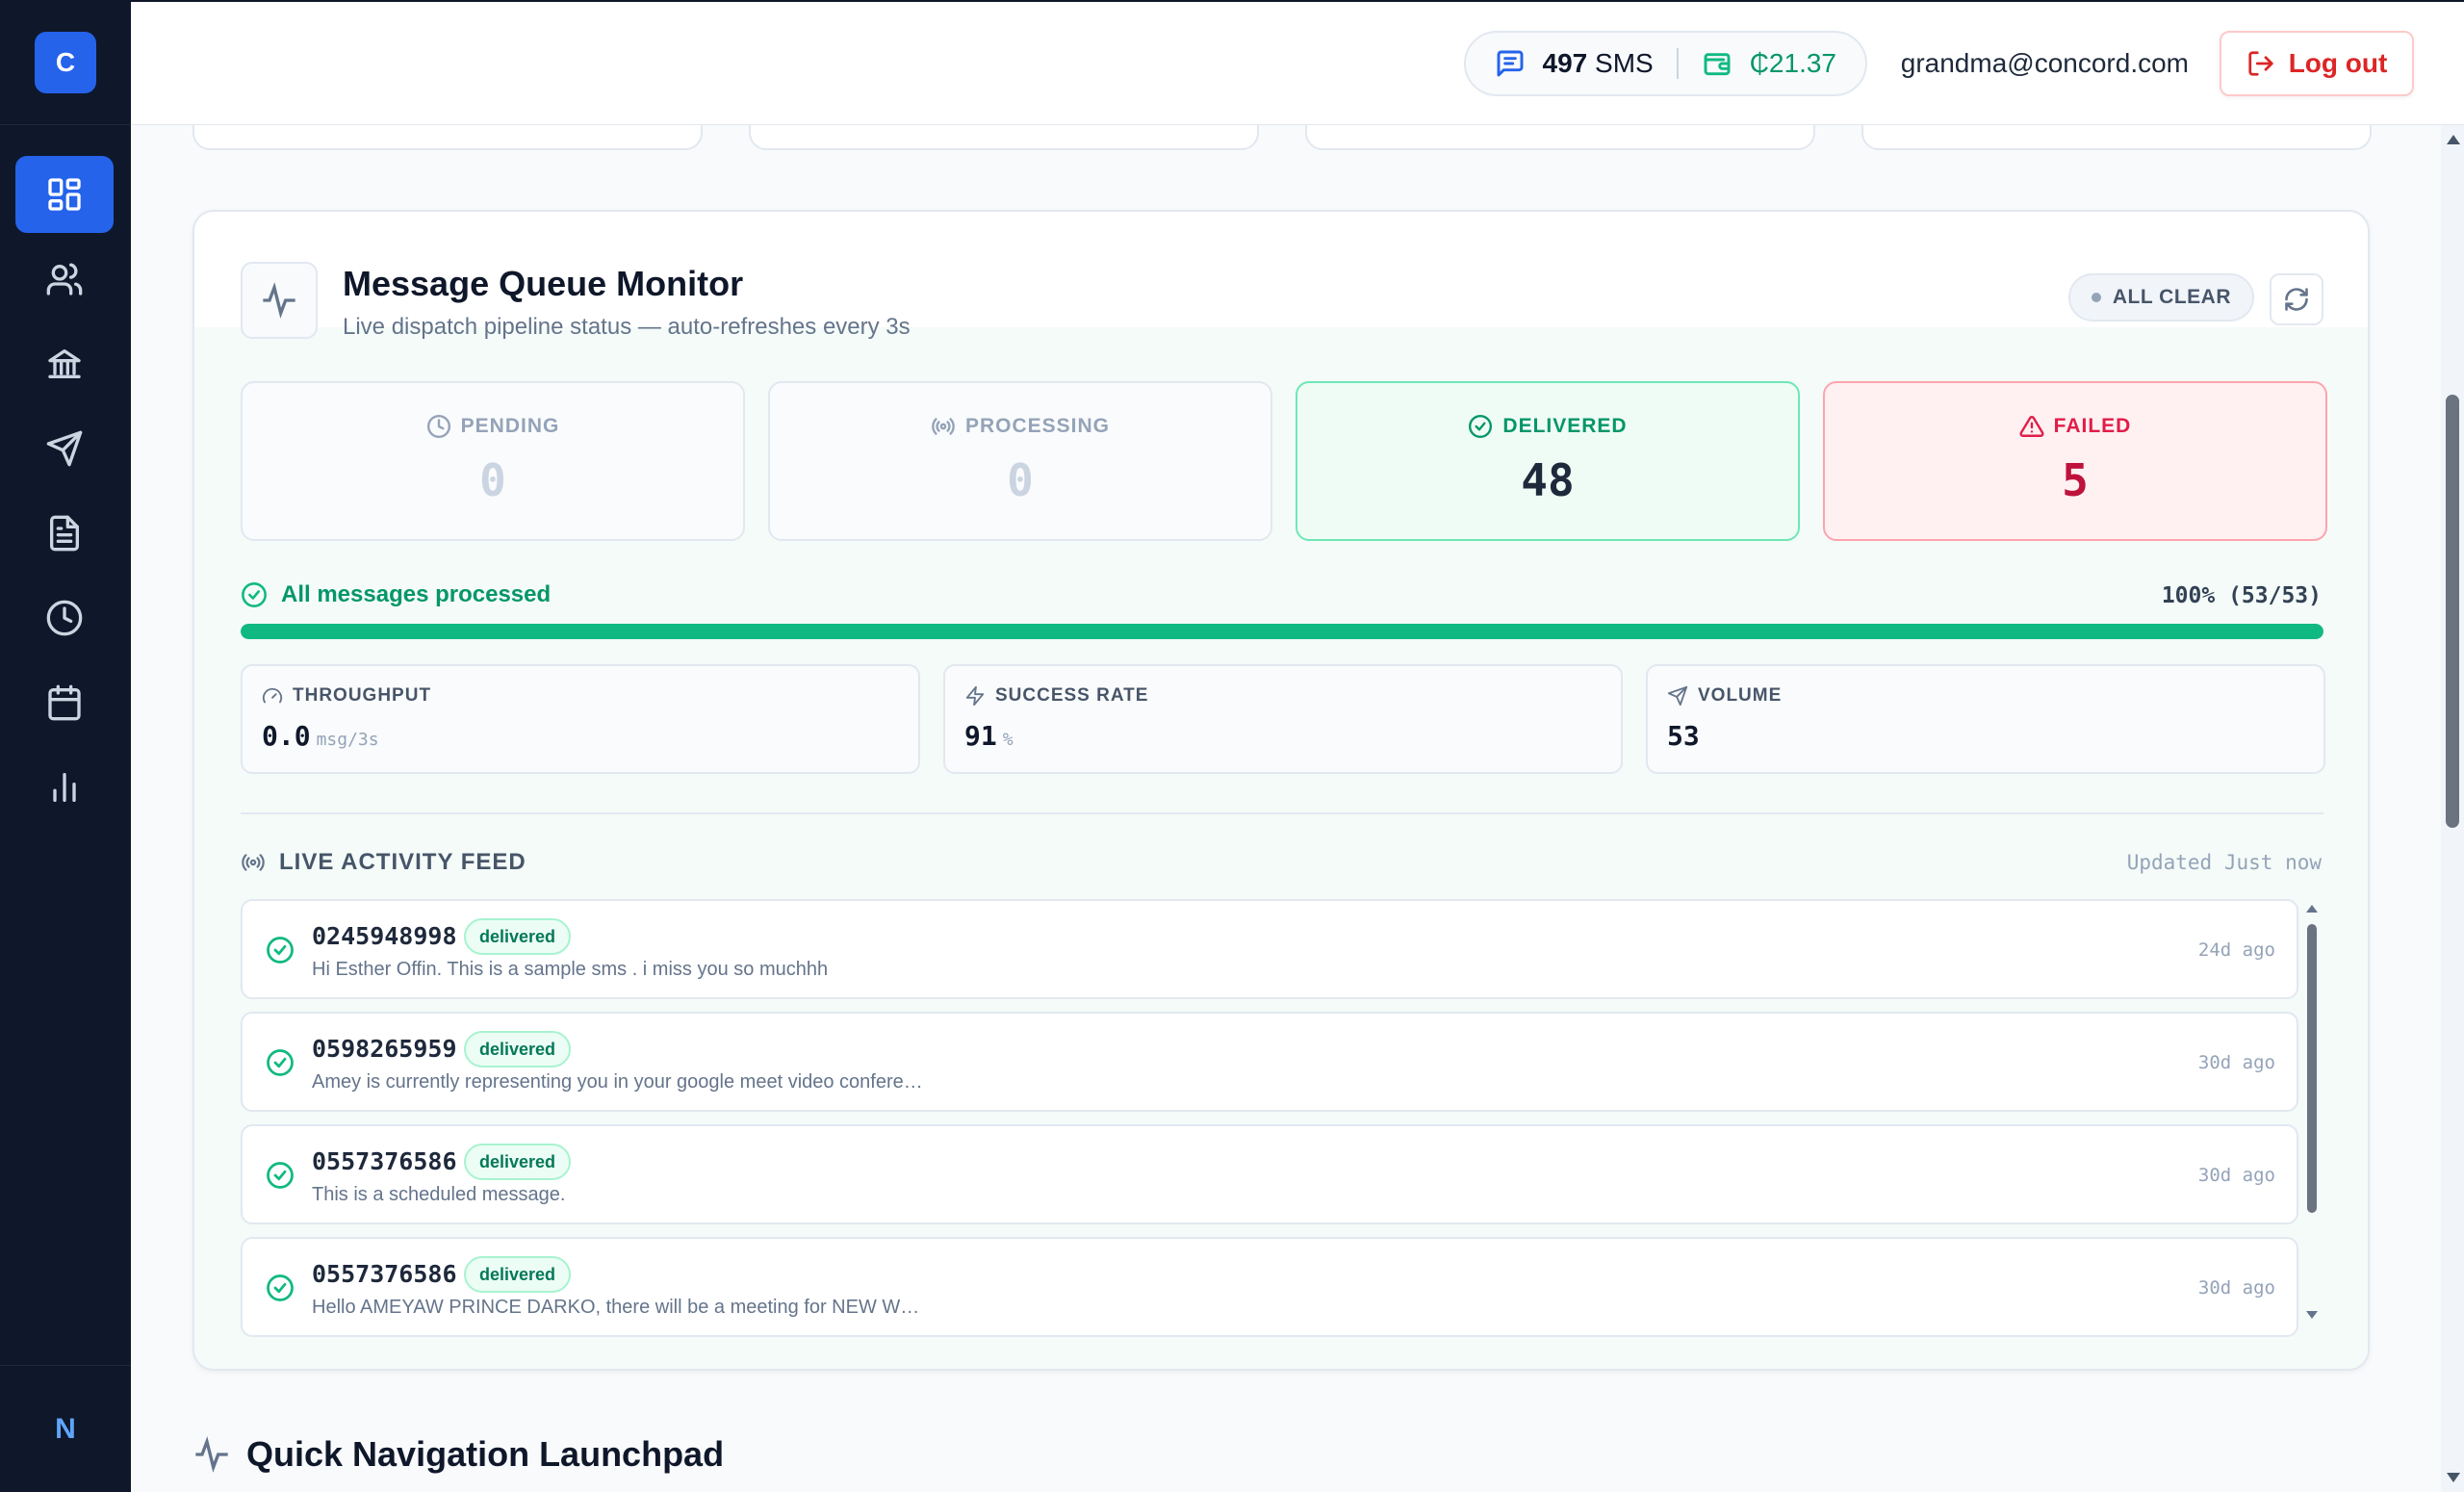 Image resolution: width=2464 pixels, height=1492 pixels. I want to click on sidebar-item-send, so click(64, 448).